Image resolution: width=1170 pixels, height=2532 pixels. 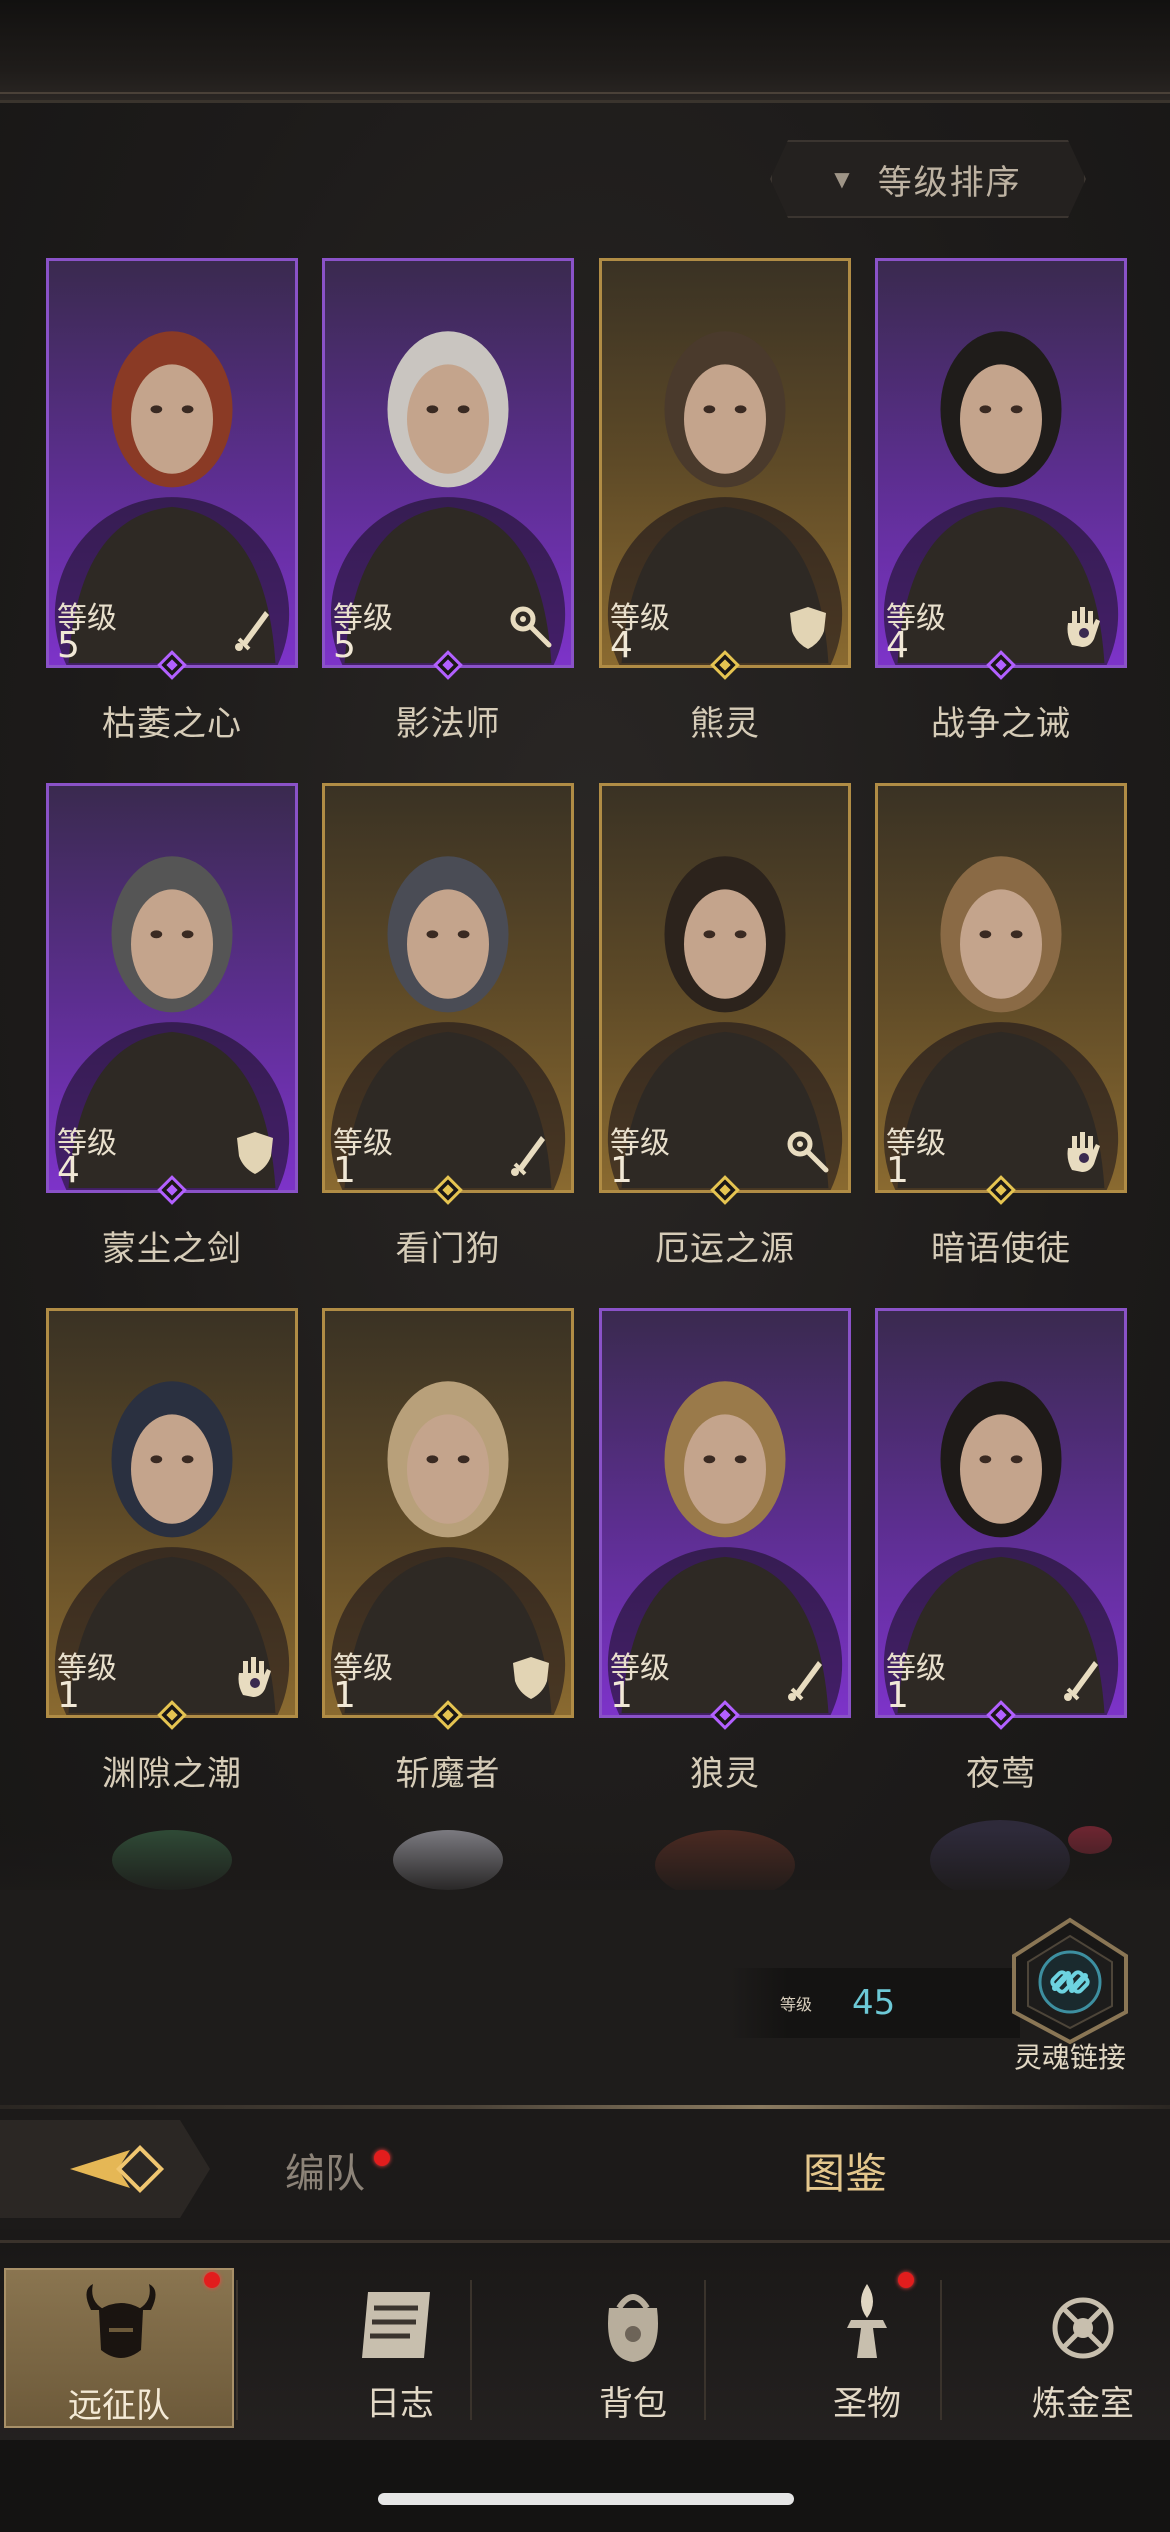 I want to click on hero-name: 渊隙之潮, so click(x=172, y=1774).